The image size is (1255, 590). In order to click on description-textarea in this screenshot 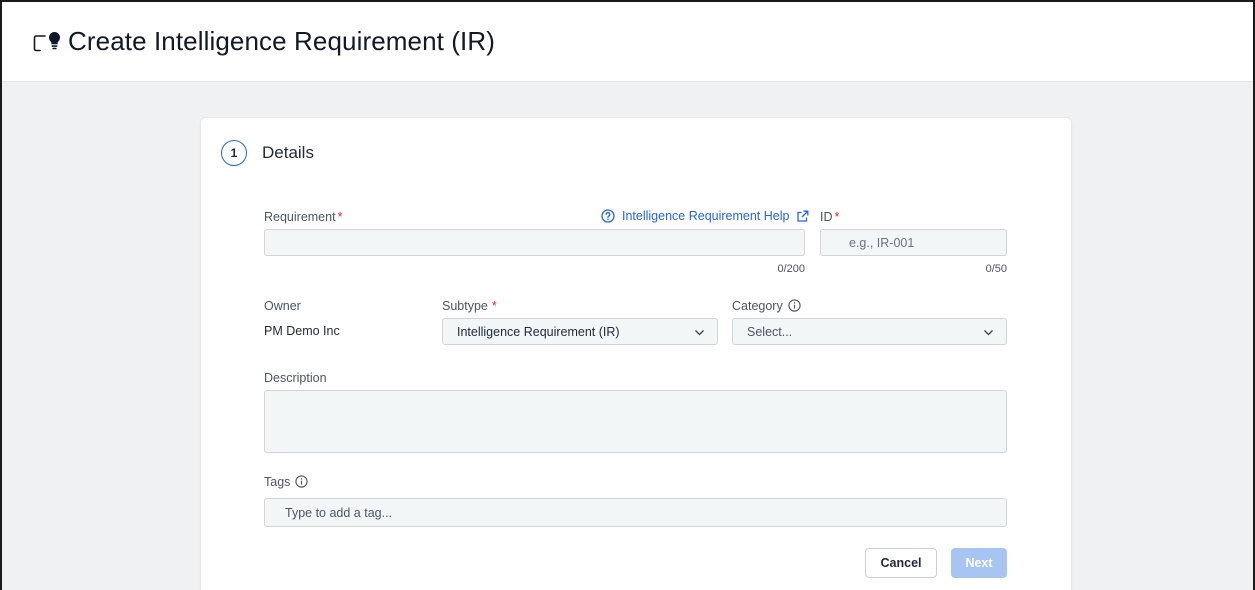, I will do `click(635, 421)`.